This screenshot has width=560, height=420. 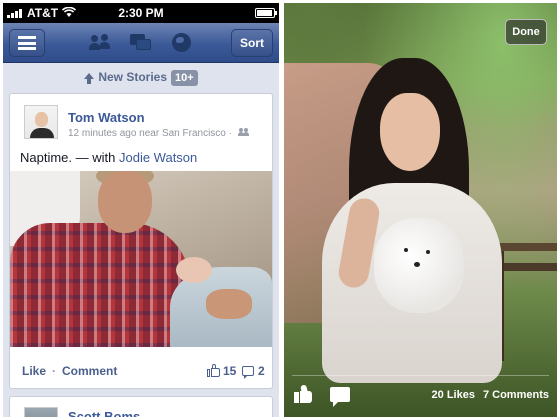 What do you see at coordinates (34, 371) in the screenshot?
I see `like-button: Like` at bounding box center [34, 371].